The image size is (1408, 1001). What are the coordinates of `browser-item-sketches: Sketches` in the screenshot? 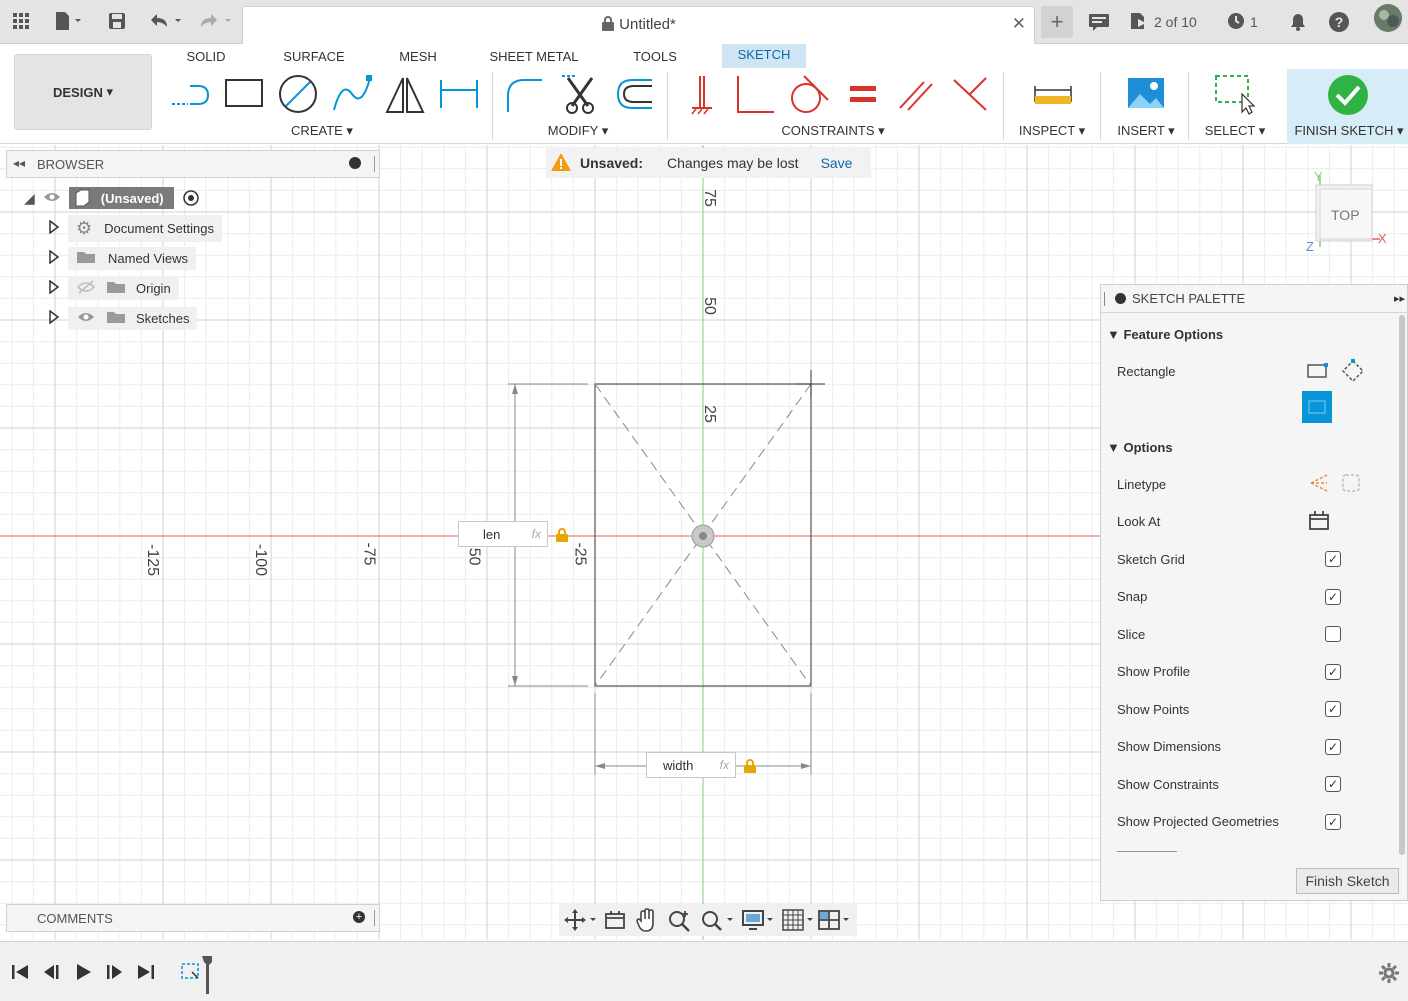 It's located at (123, 318).